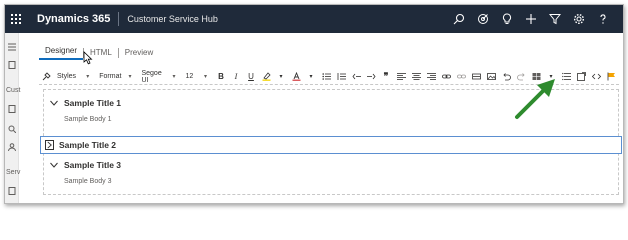 This screenshot has width=628, height=240. I want to click on styles-dropdown-label: Styles, so click(67, 76).